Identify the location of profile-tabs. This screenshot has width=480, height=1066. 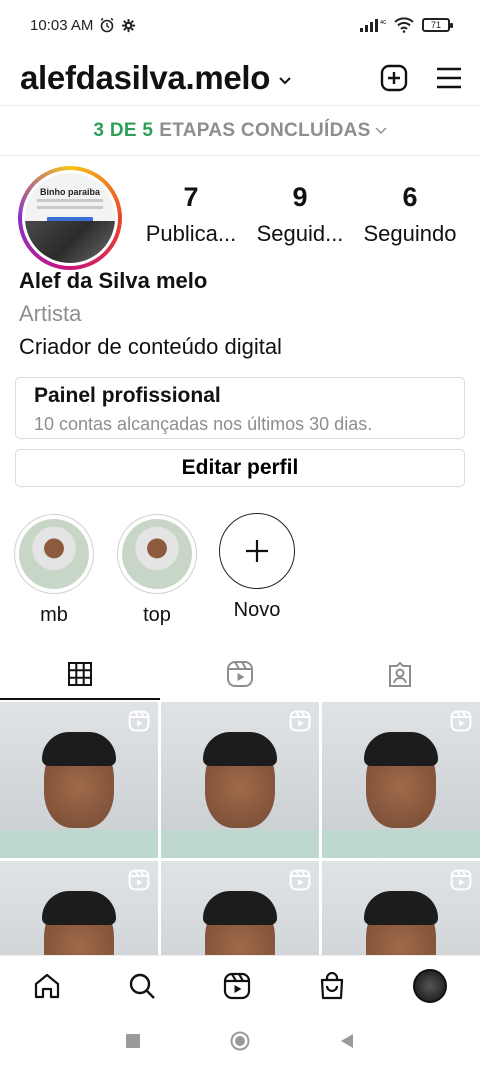
(240, 674).